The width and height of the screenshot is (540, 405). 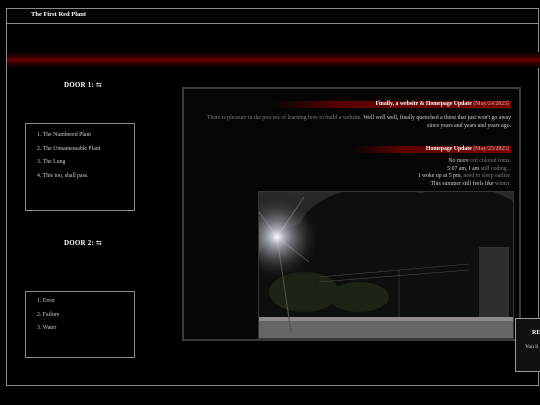 What do you see at coordinates (83, 242) in the screenshot?
I see `door-2-heading: DOOR 2: ⇆` at bounding box center [83, 242].